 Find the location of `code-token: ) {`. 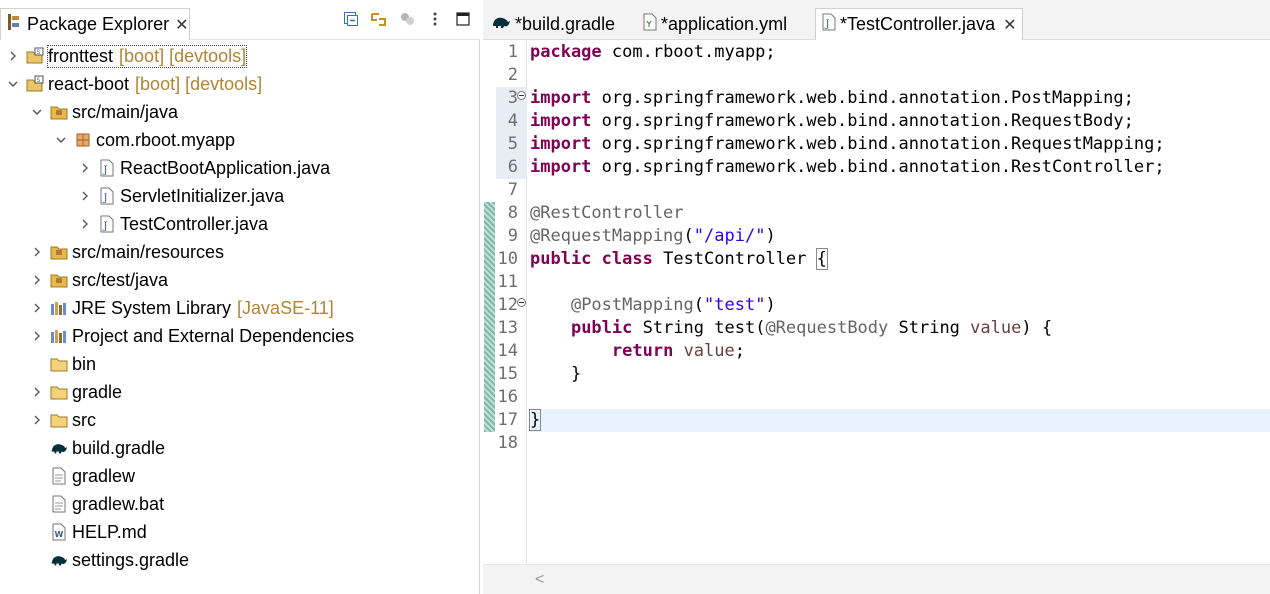

code-token: ) { is located at coordinates (1037, 328).